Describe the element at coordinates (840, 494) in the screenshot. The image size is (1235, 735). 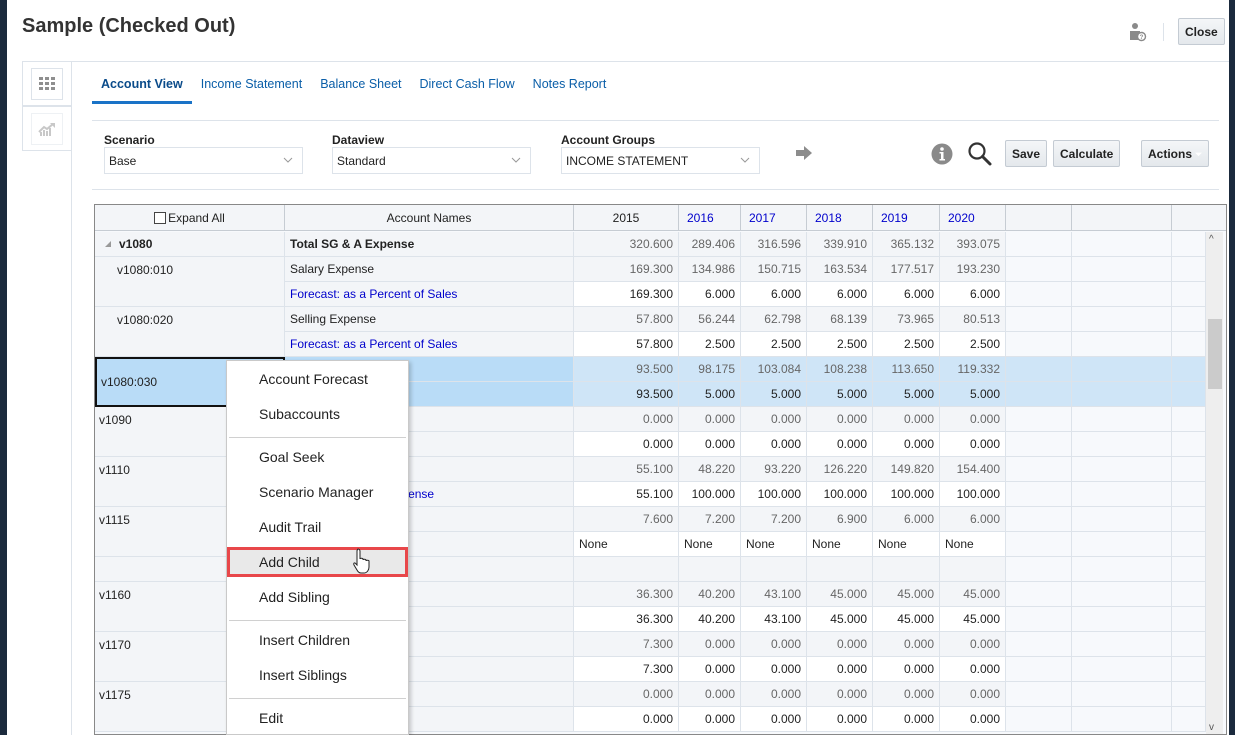
I see `value-cell-2018: 100.000` at that location.